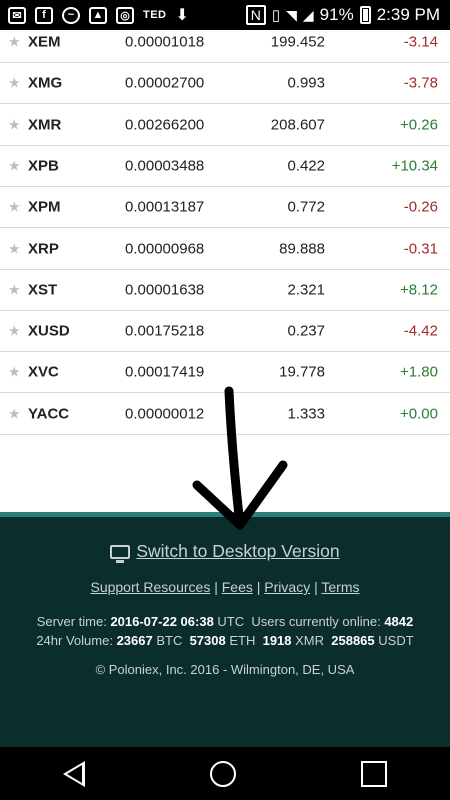 Image resolution: width=450 pixels, height=800 pixels. Describe the element at coordinates (308, 14) in the screenshot. I see `signal-icon: ◢` at that location.